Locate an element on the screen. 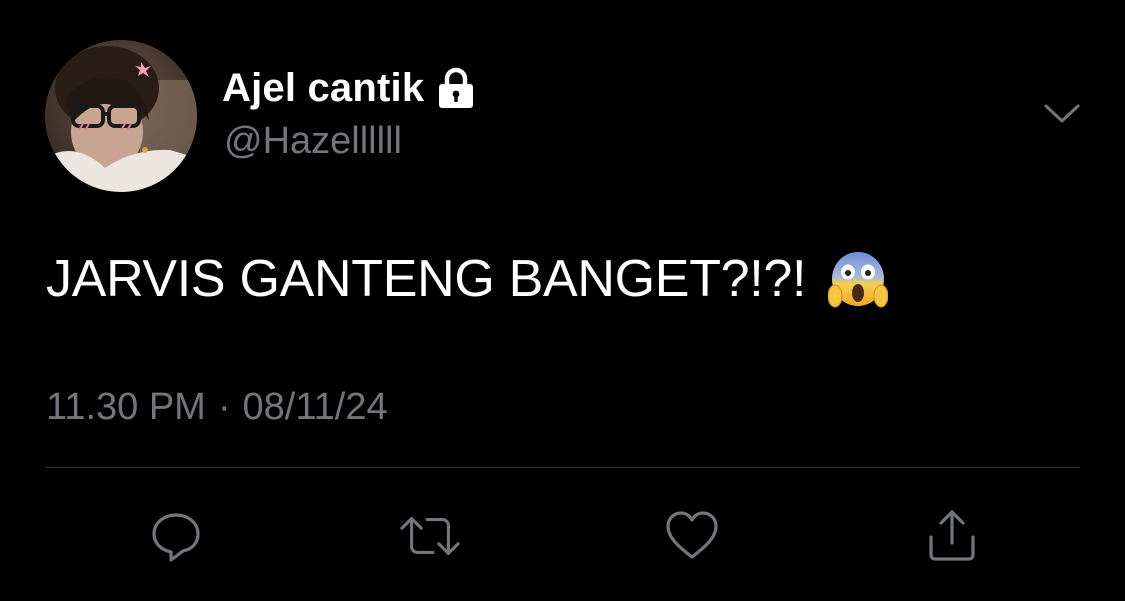 The width and height of the screenshot is (1125, 601). tweet-text: JARVIS GANTENG BANGET?!?! is located at coordinates (467, 279).